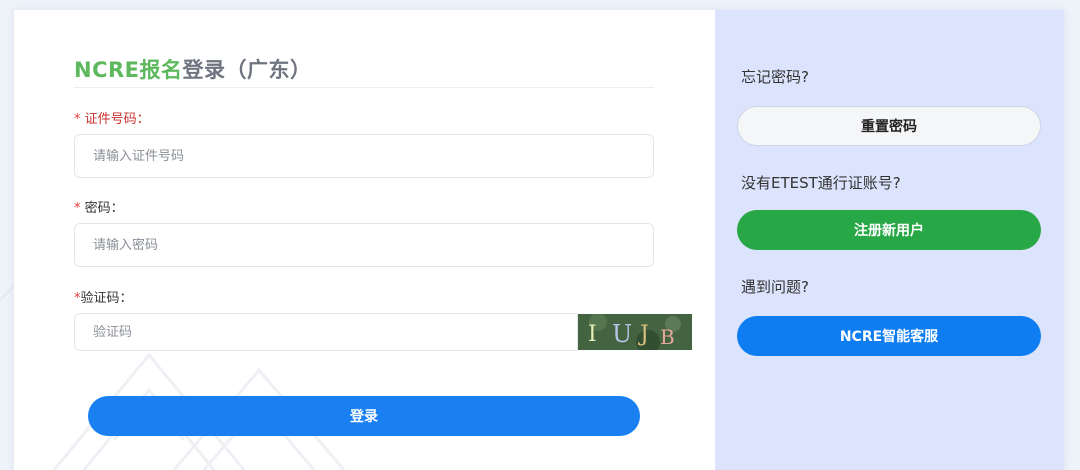  I want to click on forgot-password-question: 忘记密码?, so click(775, 77).